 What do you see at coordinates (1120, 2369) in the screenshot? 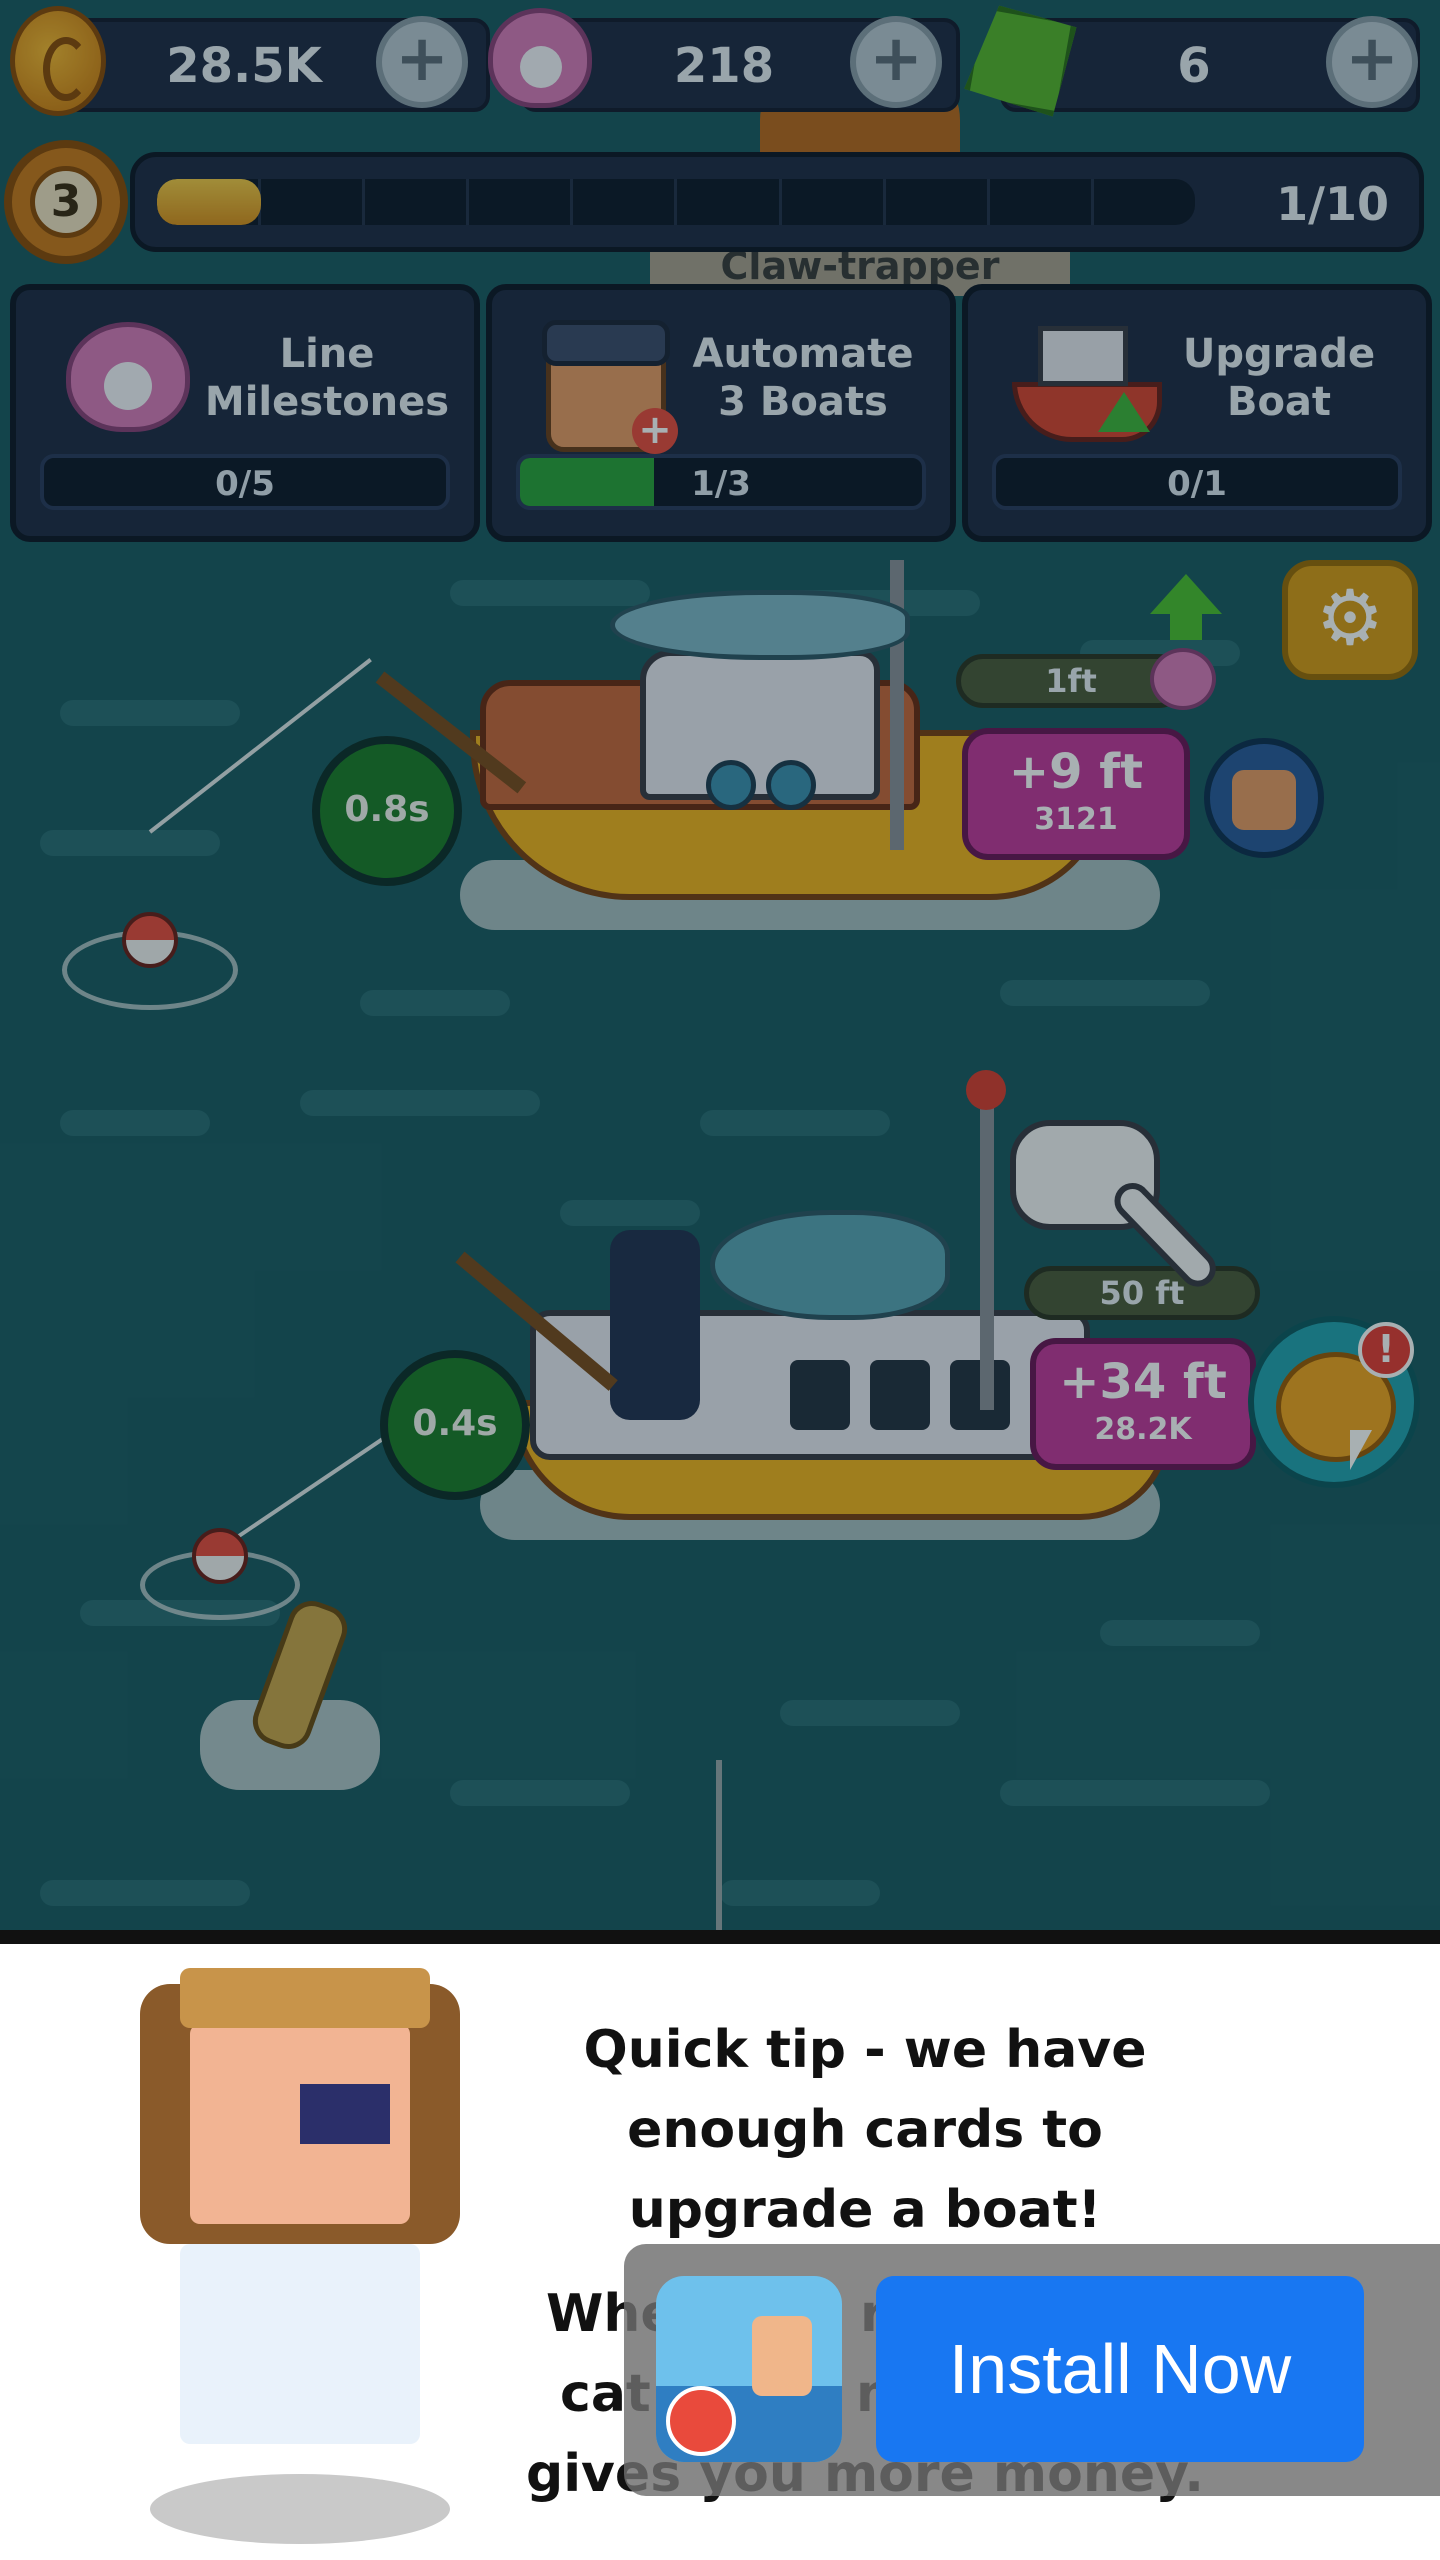
I see `install-now-button: Install Now` at bounding box center [1120, 2369].